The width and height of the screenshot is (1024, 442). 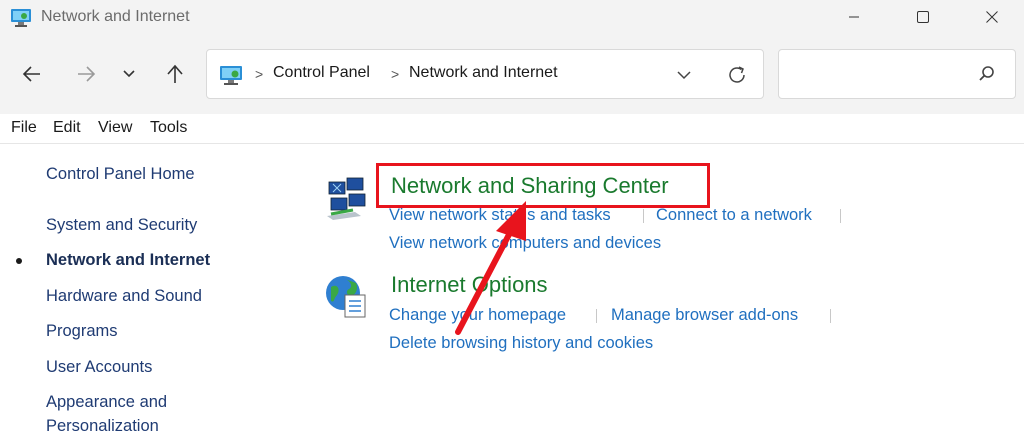 I want to click on sidebar-item-system-and-security: System and Security, so click(x=121, y=225).